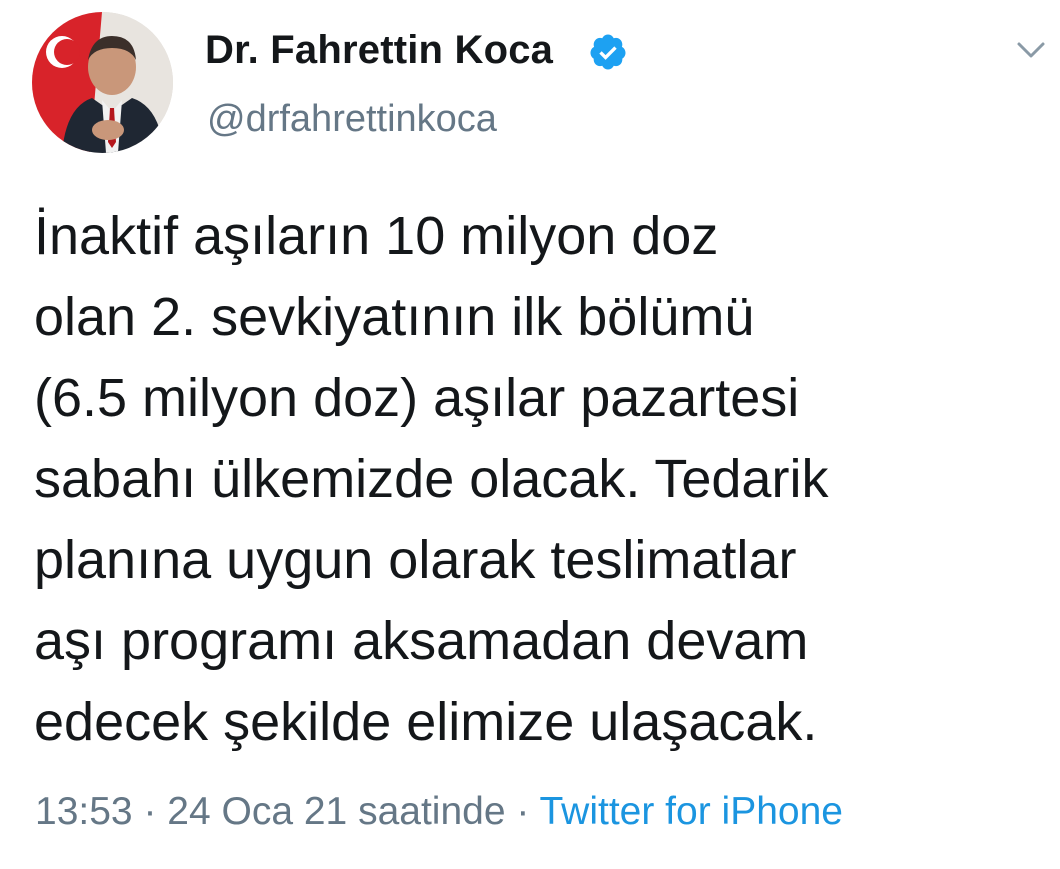  What do you see at coordinates (394, 317) in the screenshot?
I see `tweet-text-line: olan 2. sevkiyatının ilk bölümü` at bounding box center [394, 317].